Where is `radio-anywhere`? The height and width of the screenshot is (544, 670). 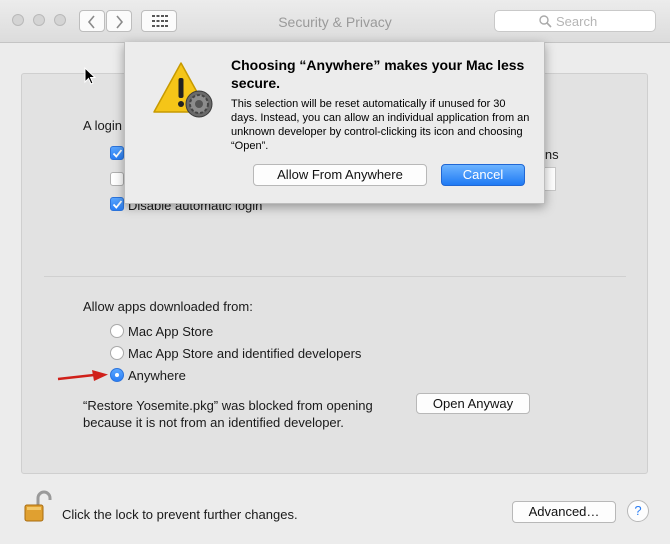 radio-anywhere is located at coordinates (117, 375).